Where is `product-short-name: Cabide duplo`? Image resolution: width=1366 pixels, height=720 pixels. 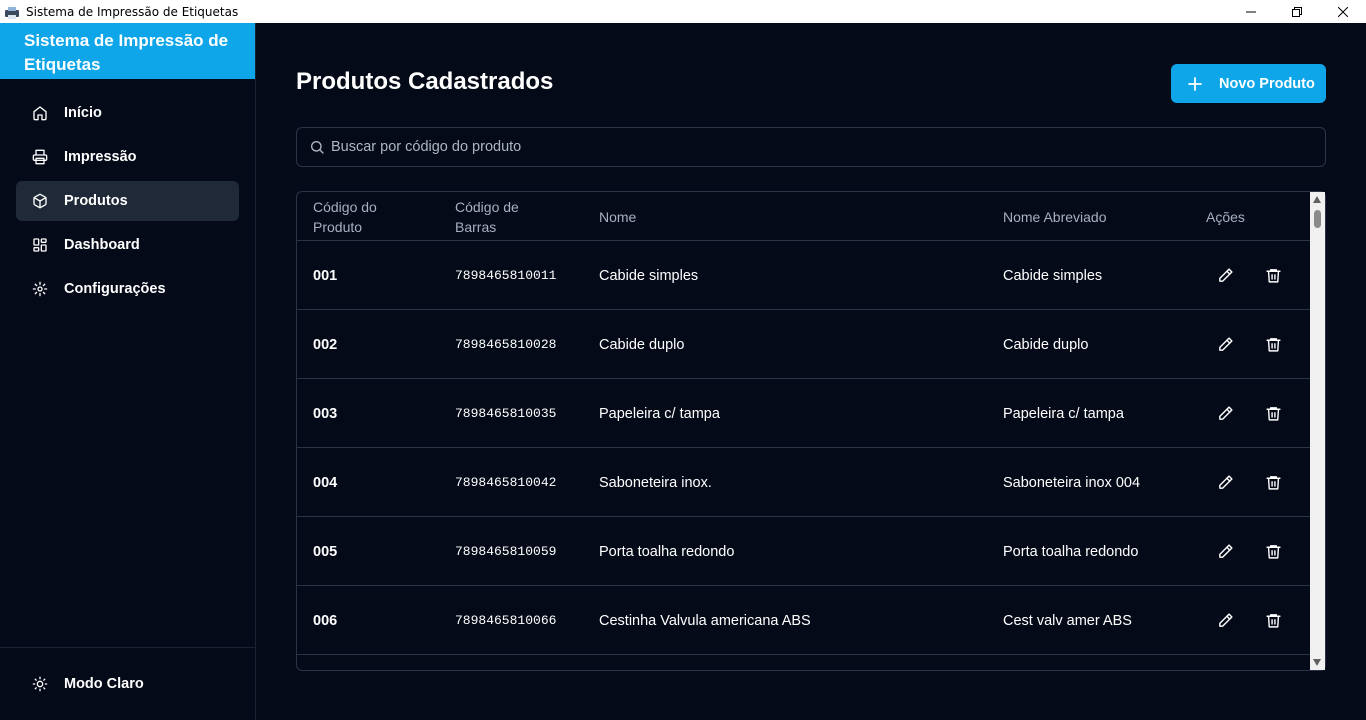
product-short-name: Cabide duplo is located at coordinates (1046, 344).